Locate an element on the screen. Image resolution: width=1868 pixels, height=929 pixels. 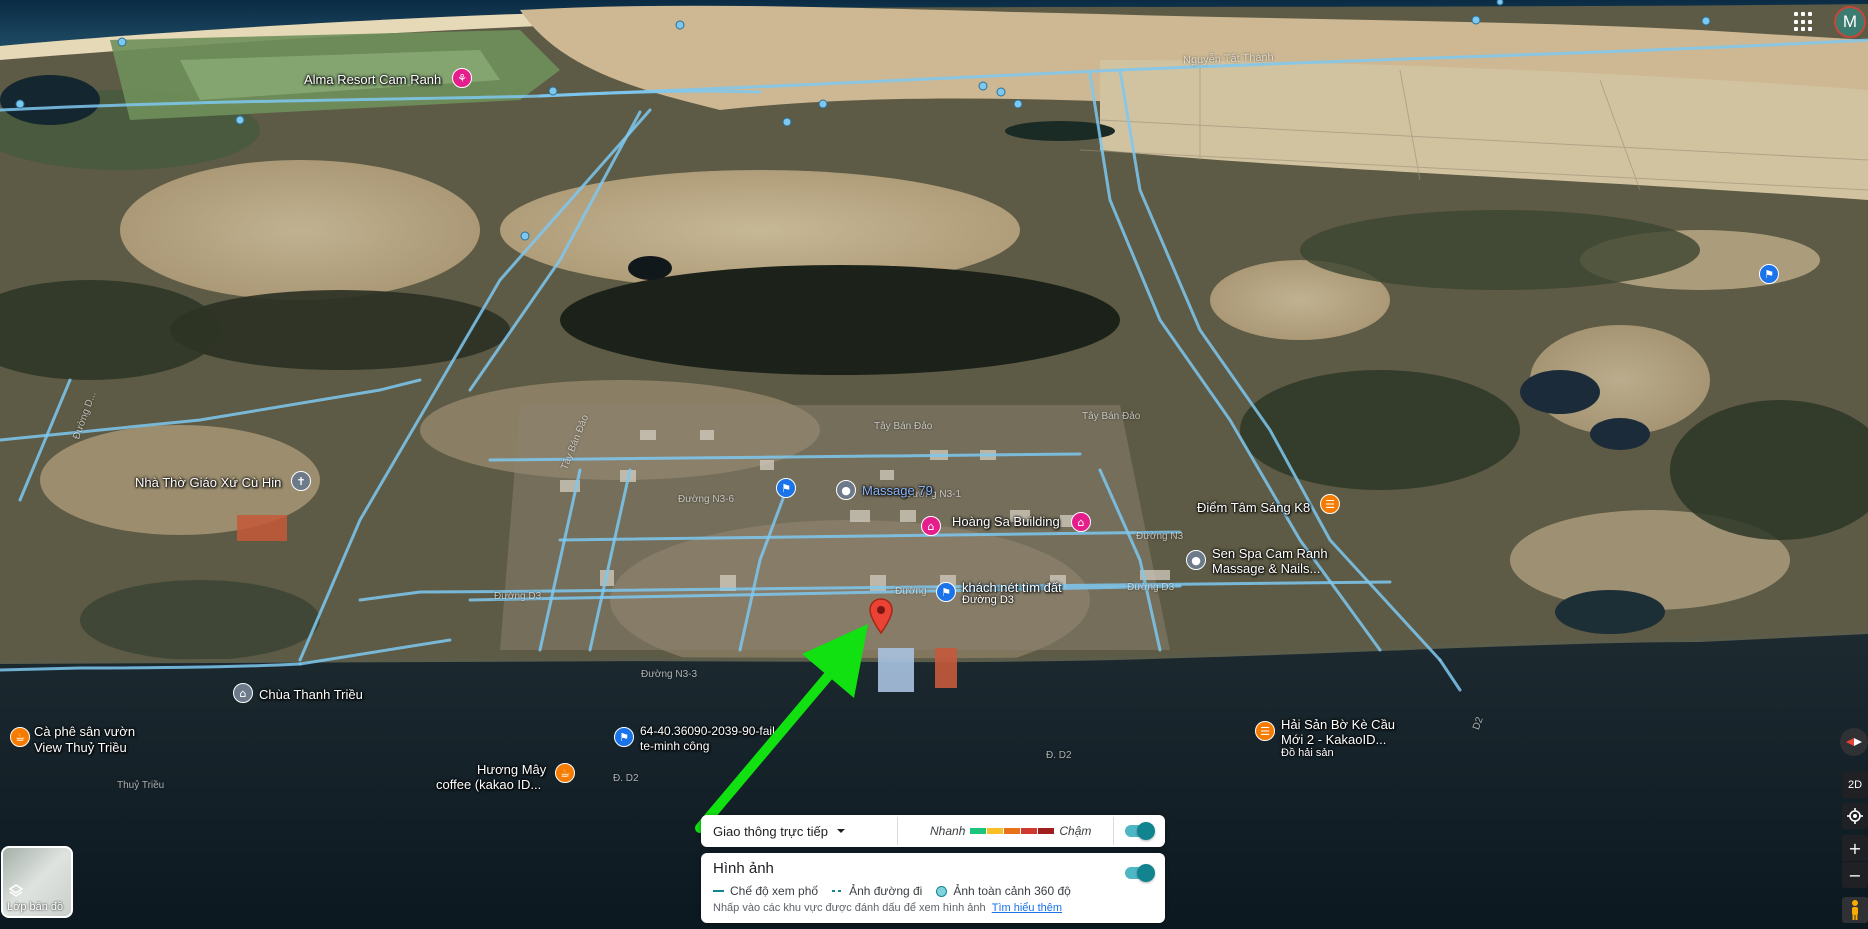
pegman-icon is located at coordinates (1855, 910).